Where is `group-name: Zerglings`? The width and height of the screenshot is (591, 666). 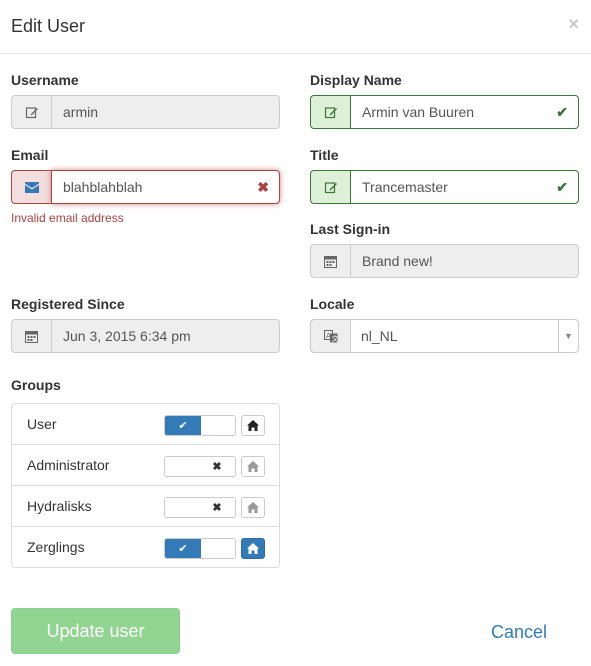 group-name: Zerglings is located at coordinates (56, 547).